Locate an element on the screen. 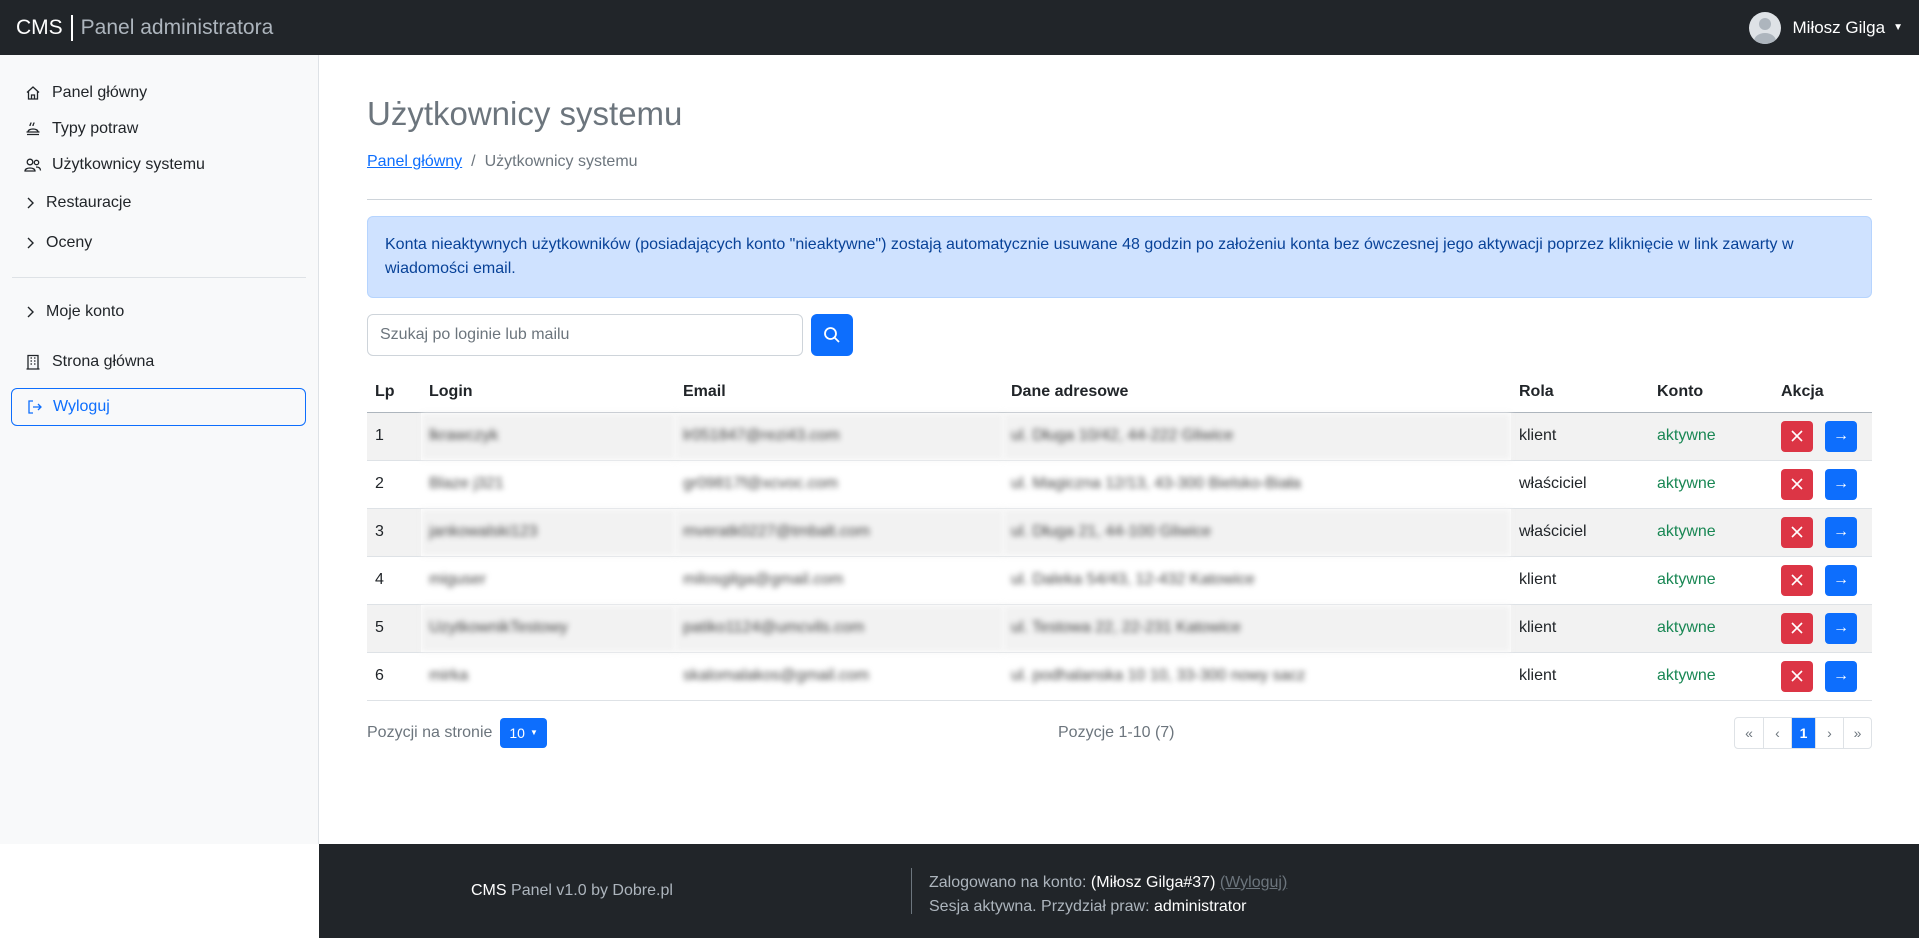 The height and width of the screenshot is (938, 1919). search-button is located at coordinates (832, 335).